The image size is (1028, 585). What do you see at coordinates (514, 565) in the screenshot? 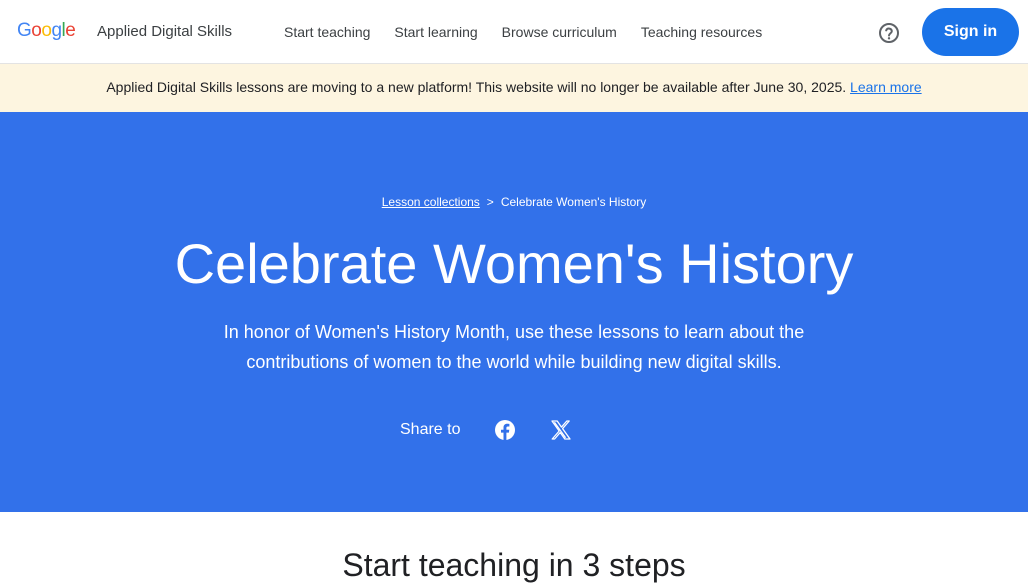
I see `section-title: Start teaching in 3 steps` at bounding box center [514, 565].